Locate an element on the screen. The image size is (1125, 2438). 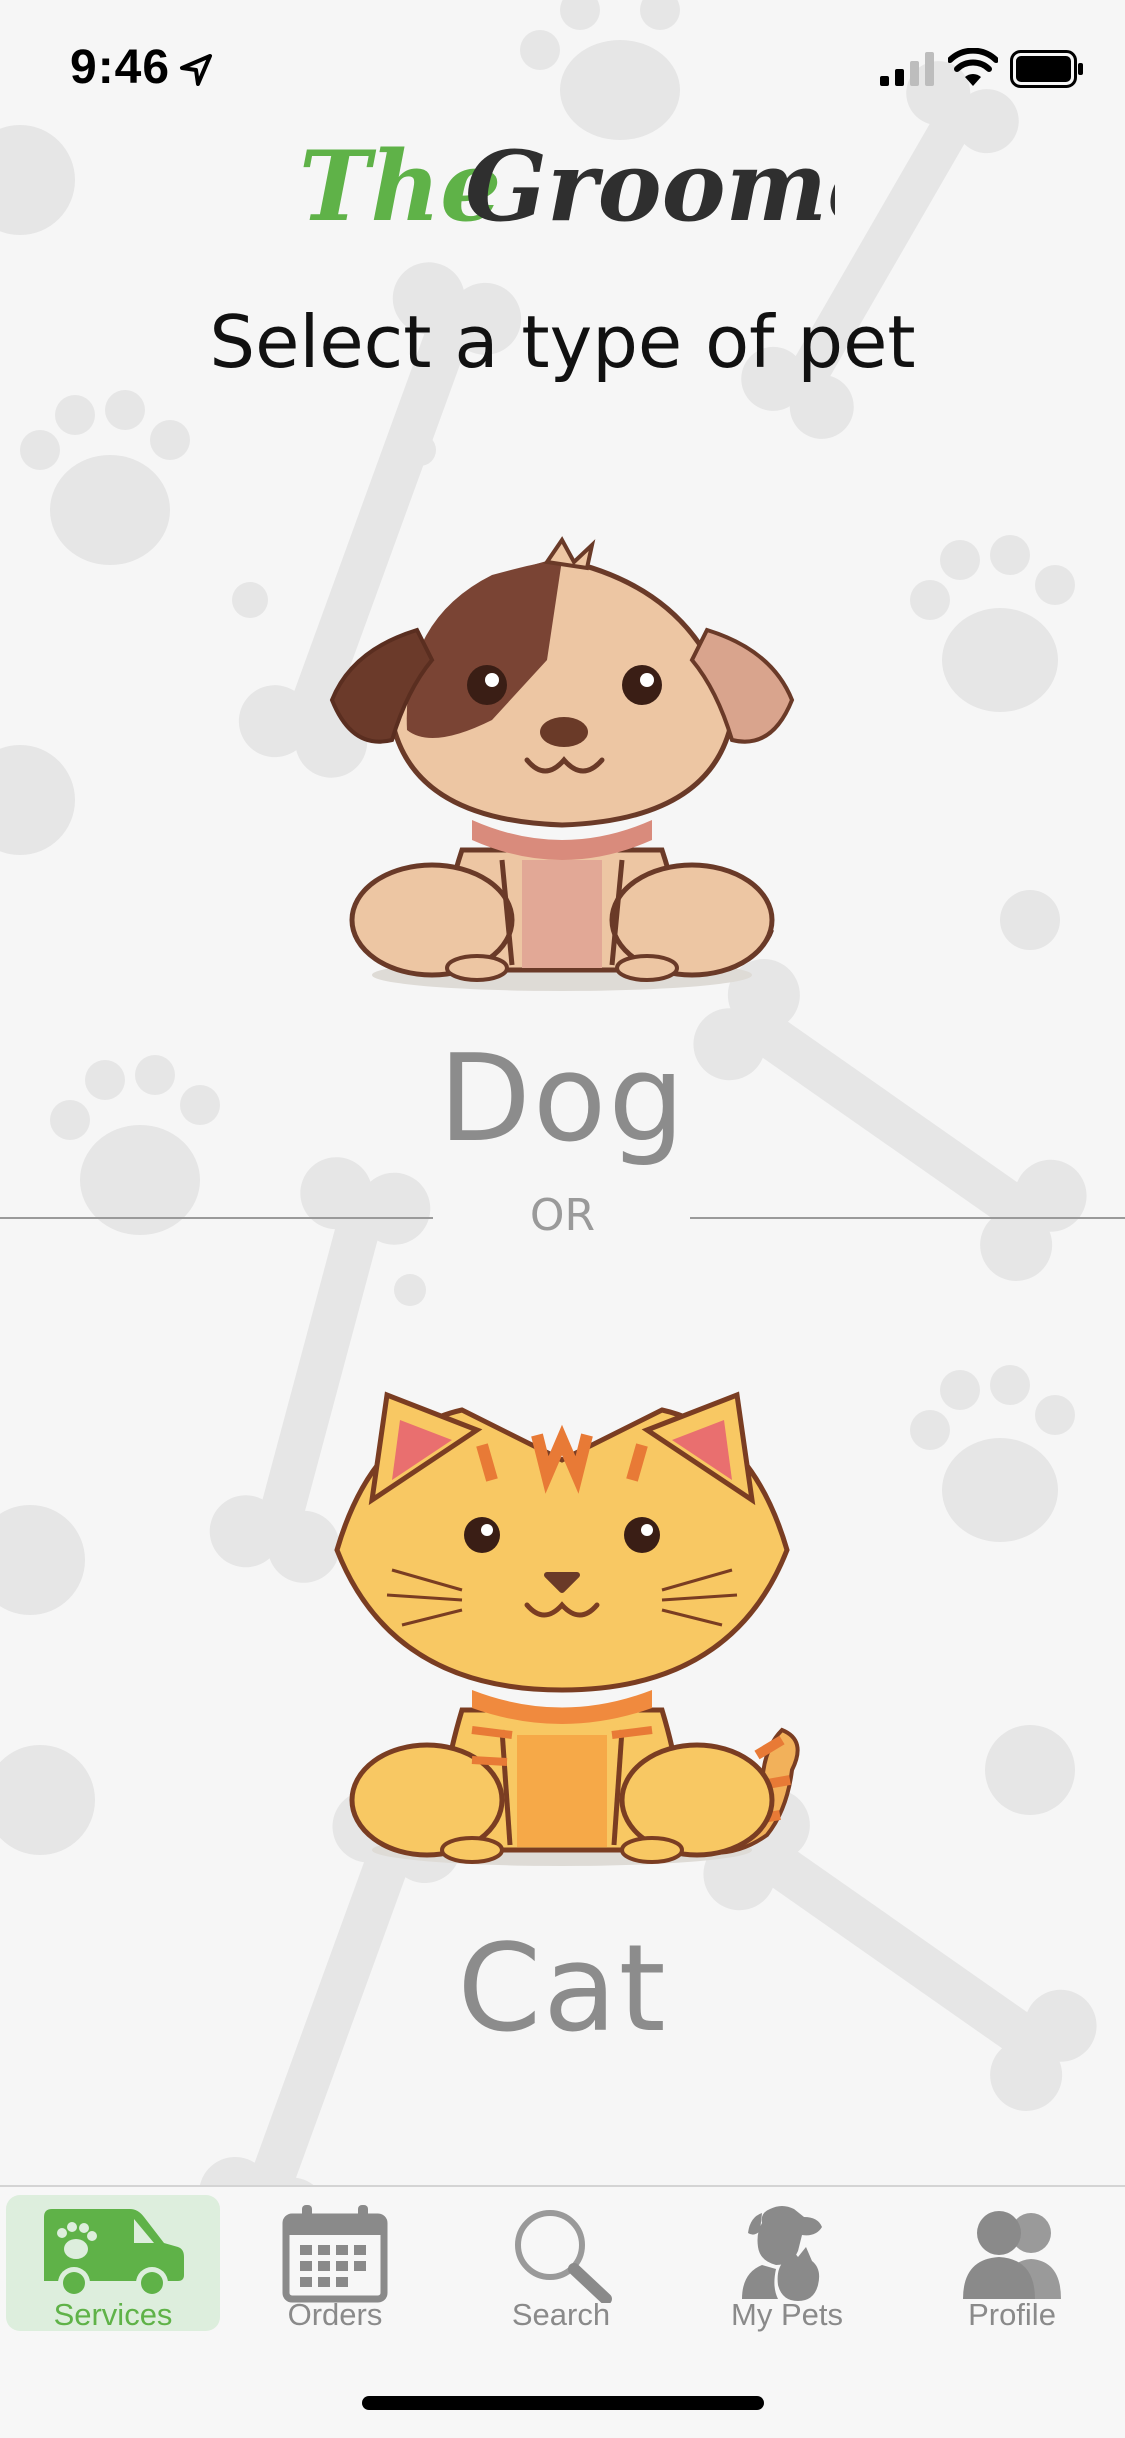
tab-services: Services is located at coordinates (113, 2263).